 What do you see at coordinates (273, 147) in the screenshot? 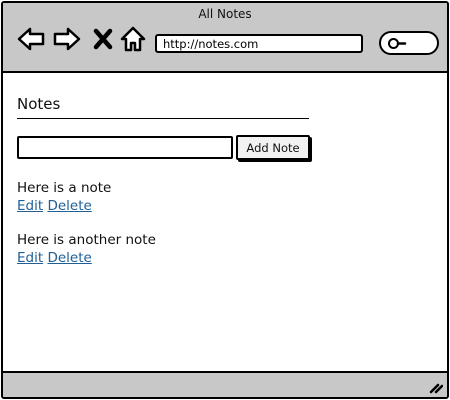
I see `add-note-button: Add Note` at bounding box center [273, 147].